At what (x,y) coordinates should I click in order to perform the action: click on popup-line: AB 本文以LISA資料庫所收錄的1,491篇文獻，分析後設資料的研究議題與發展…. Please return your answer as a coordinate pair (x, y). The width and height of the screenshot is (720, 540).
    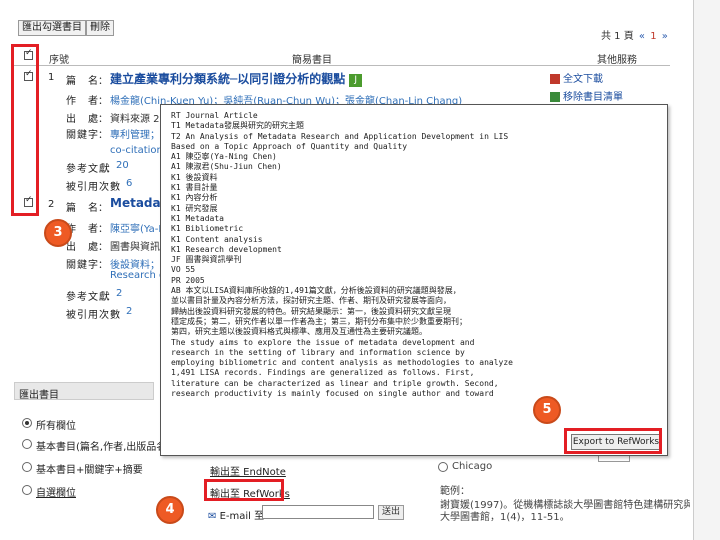
    Looking at the image, I should click on (316, 291).